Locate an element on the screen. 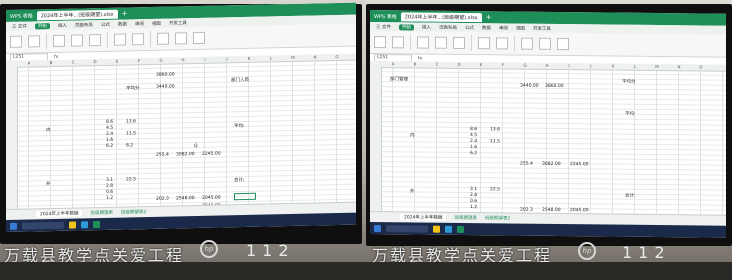 The width and height of the screenshot is (732, 280). folder-icon is located at coordinates (436, 229).